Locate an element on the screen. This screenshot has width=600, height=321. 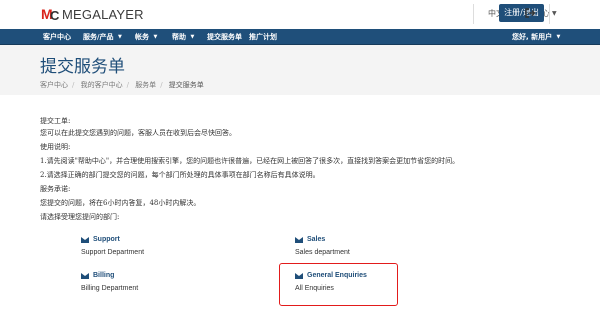
nav-label: 推广计划 is located at coordinates (263, 37).